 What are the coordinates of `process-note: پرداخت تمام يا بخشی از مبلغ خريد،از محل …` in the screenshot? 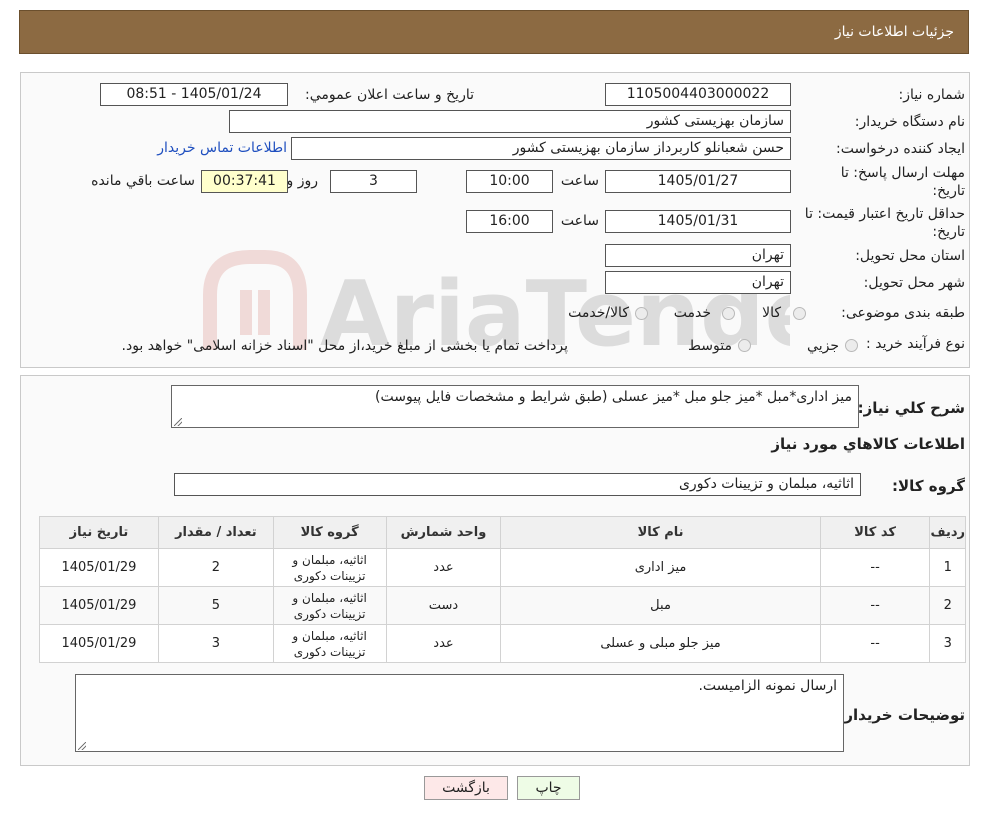 It's located at (344, 346).